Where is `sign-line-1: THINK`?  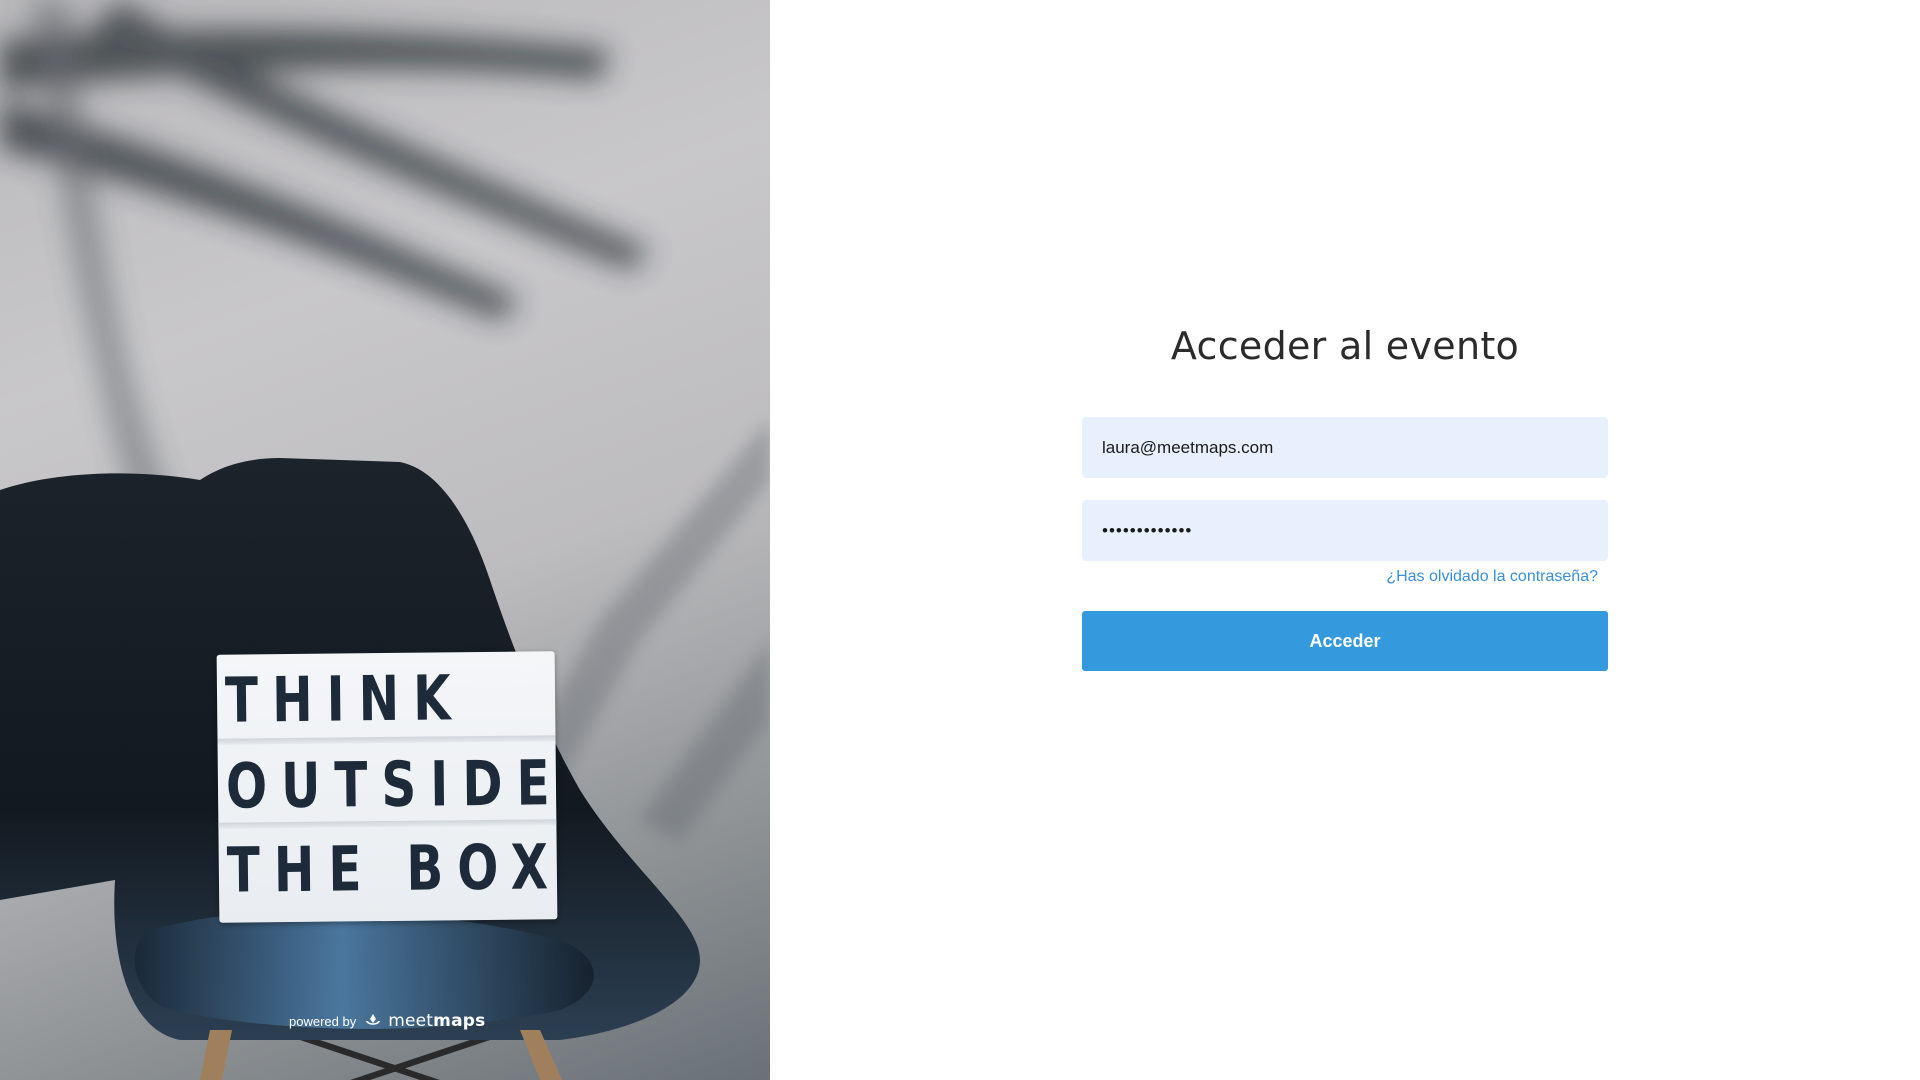 sign-line-1: THINK is located at coordinates (345, 699).